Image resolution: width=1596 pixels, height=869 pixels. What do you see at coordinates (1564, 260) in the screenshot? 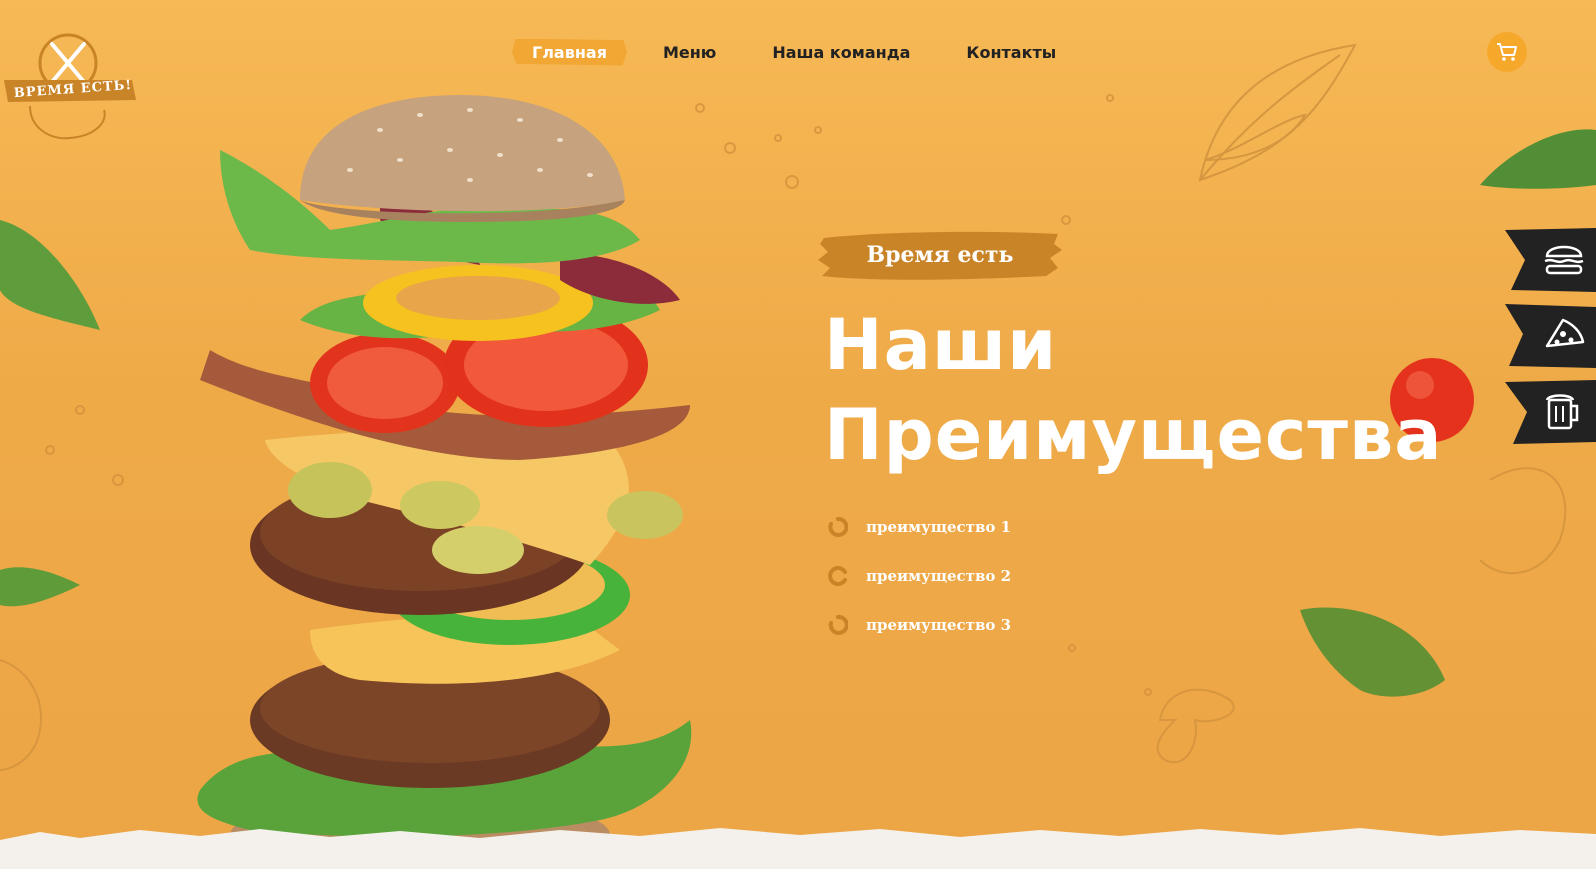
I see `burger-icon` at bounding box center [1564, 260].